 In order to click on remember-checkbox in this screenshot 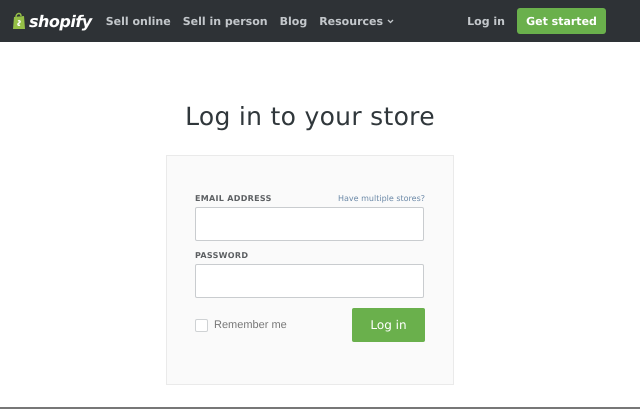, I will do `click(201, 325)`.